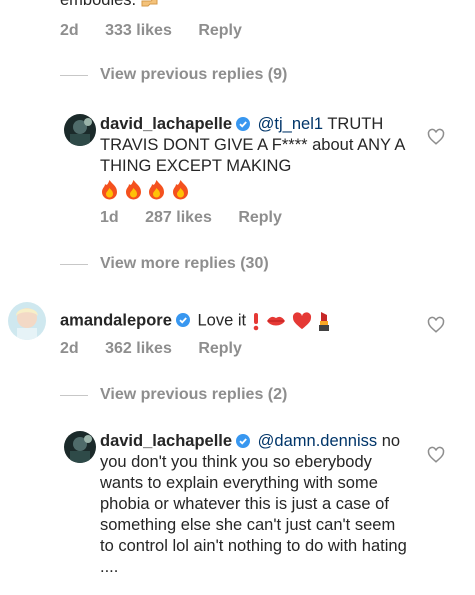  I want to click on view-replies-label: View previous replies (9), so click(193, 75).